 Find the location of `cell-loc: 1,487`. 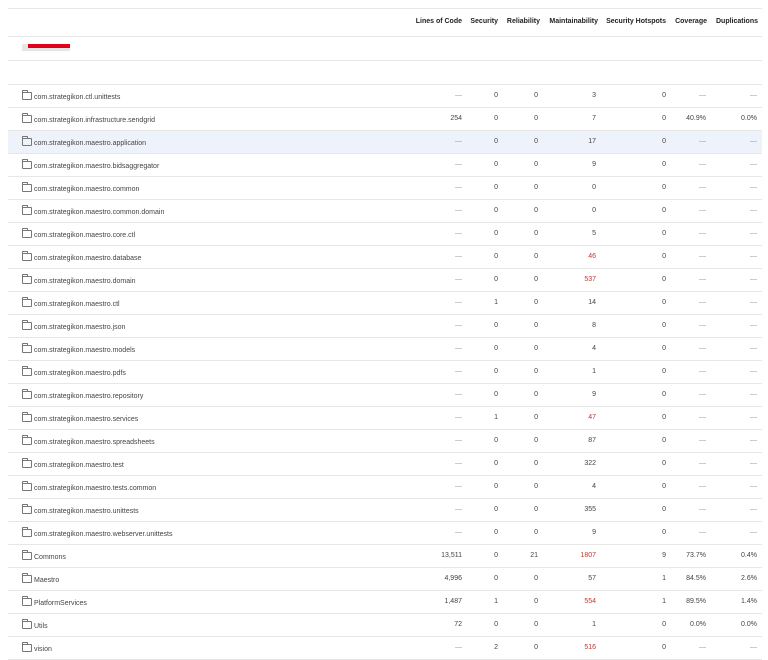

cell-loc: 1,487 is located at coordinates (453, 601).